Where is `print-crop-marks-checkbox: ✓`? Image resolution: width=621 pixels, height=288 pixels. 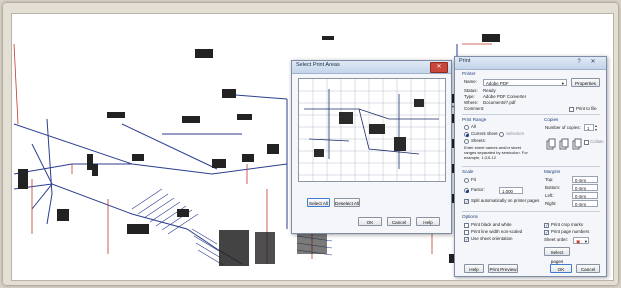 print-crop-marks-checkbox: ✓ is located at coordinates (546, 225).